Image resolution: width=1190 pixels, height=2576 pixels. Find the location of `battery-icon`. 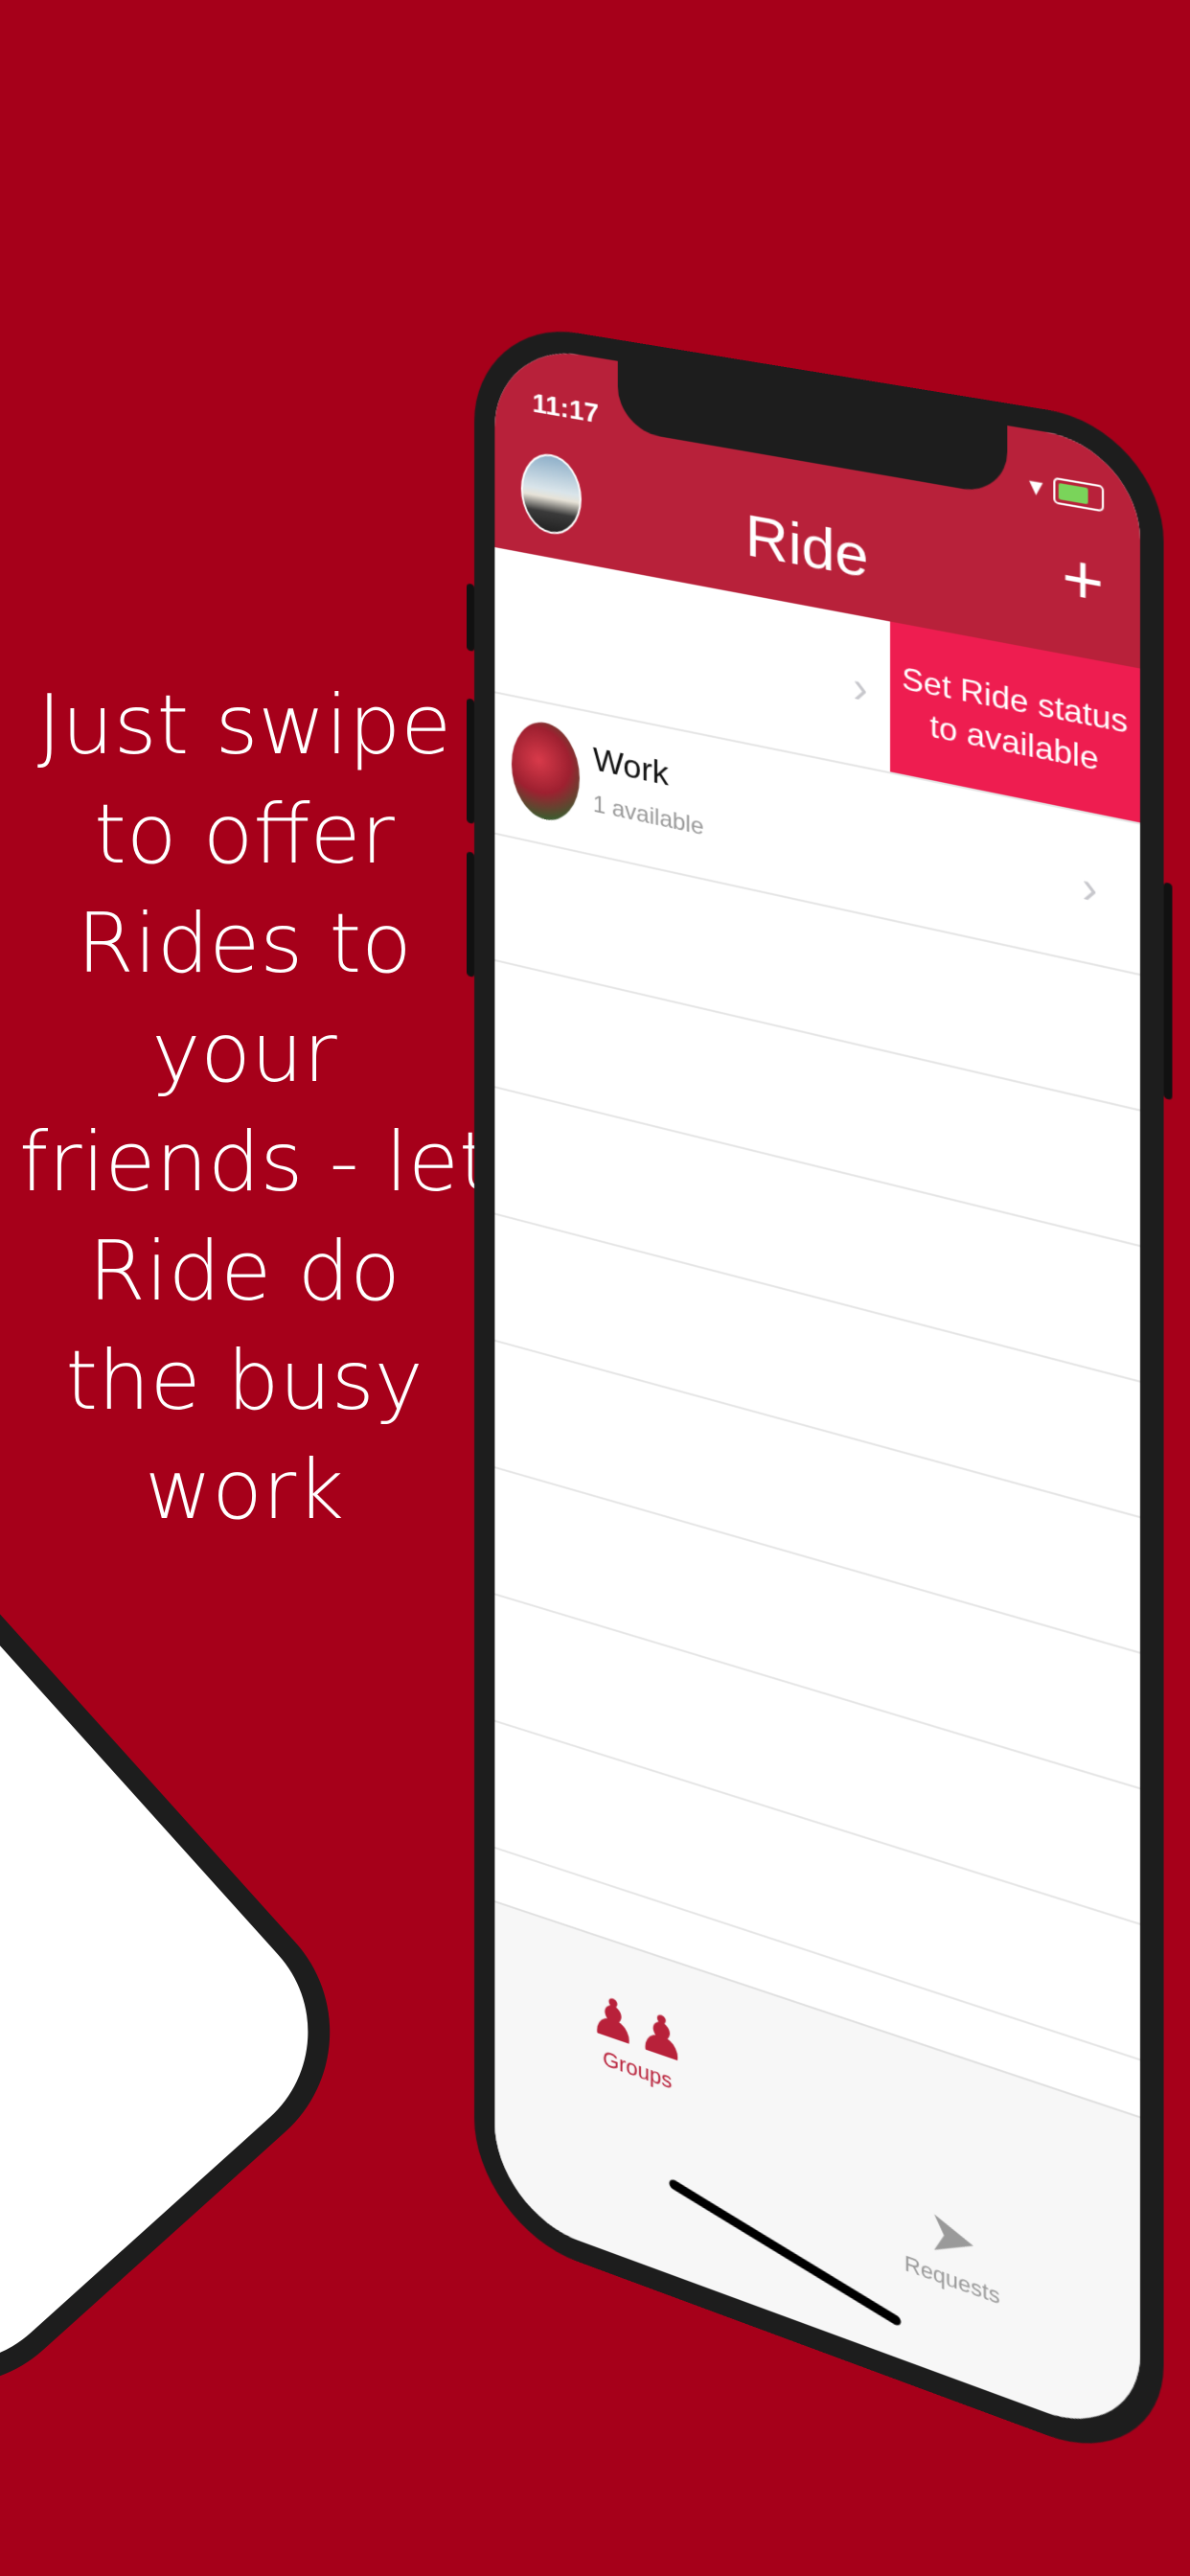

battery-icon is located at coordinates (1079, 494).